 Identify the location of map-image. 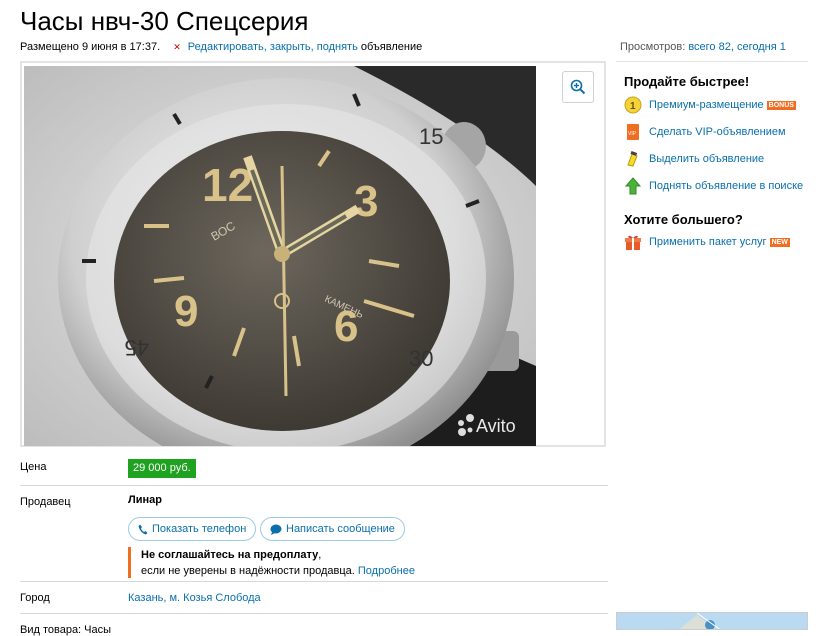
(712, 621).